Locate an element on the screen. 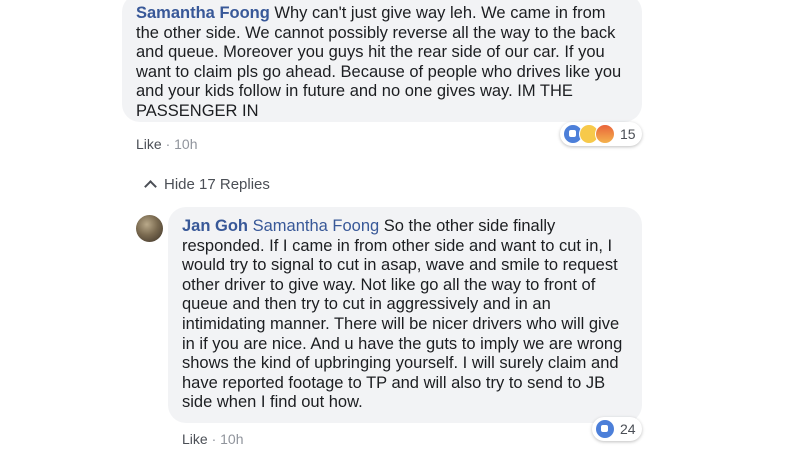 The height and width of the screenshot is (449, 800). reply-reactions-summary: 24 is located at coordinates (617, 429).